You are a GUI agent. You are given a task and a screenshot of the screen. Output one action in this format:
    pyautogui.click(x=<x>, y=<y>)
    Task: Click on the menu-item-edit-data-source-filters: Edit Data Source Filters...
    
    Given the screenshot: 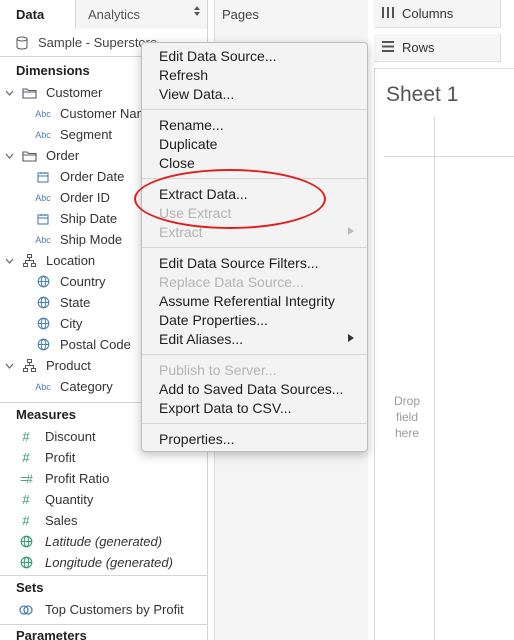 What is the action you would take?
    pyautogui.click(x=254, y=263)
    